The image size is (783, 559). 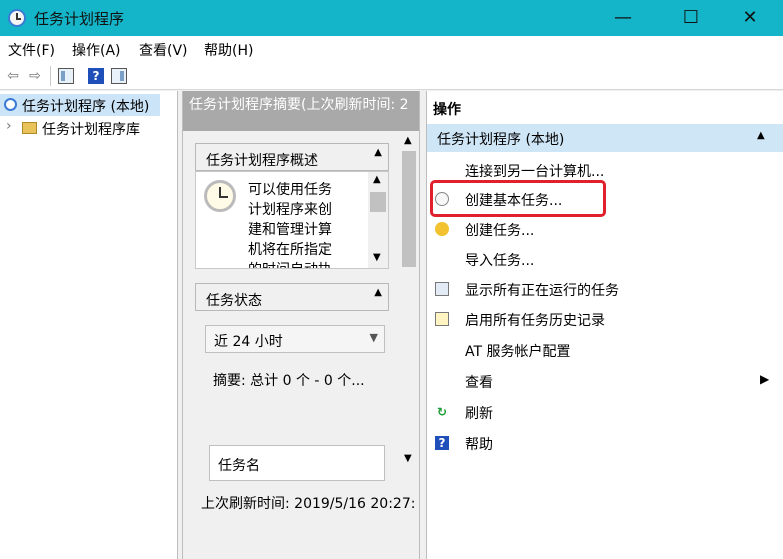 What do you see at coordinates (447, 110) in the screenshot?
I see `actions-header: 操作` at bounding box center [447, 110].